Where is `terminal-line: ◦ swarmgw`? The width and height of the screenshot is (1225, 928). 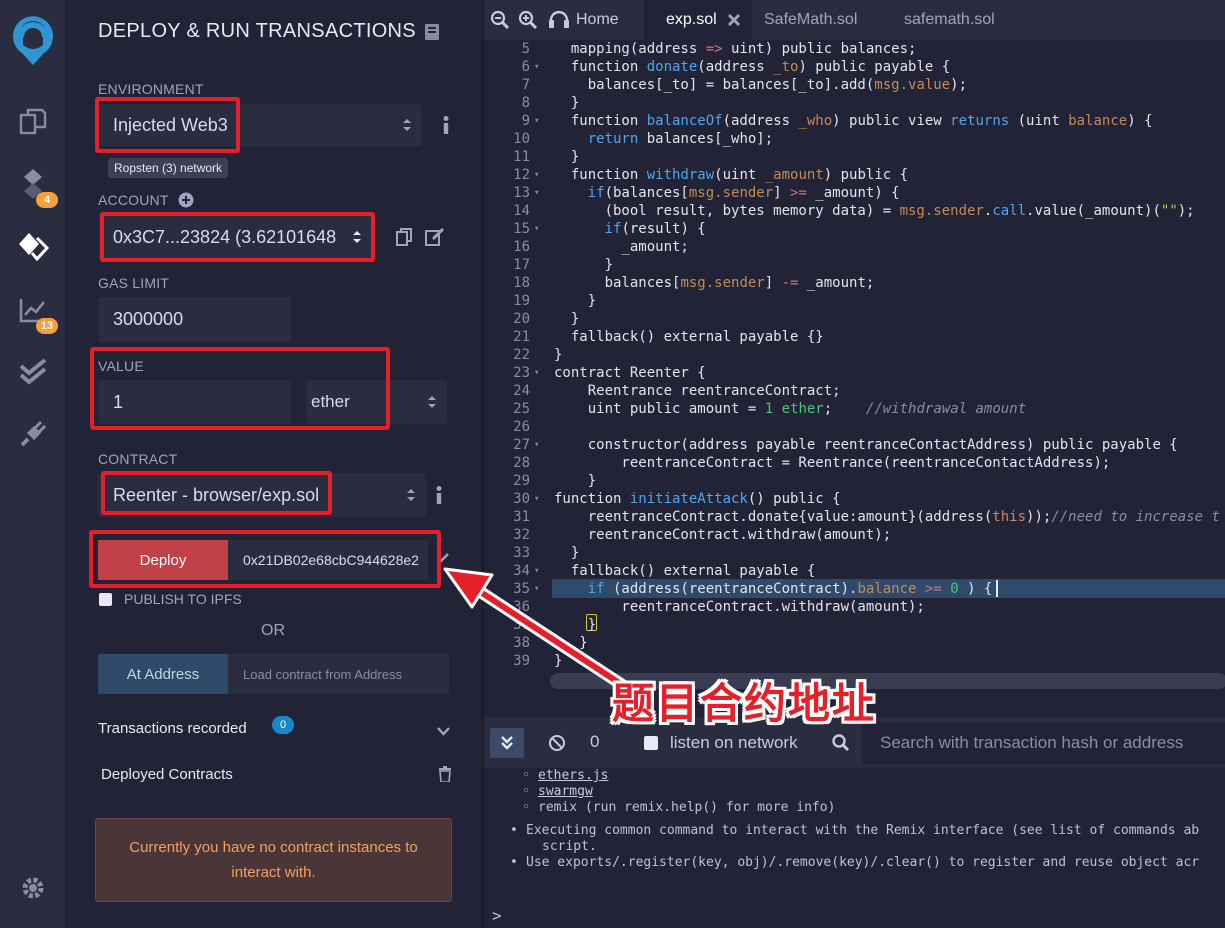
terminal-line: ◦ swarmgw is located at coordinates (557, 791).